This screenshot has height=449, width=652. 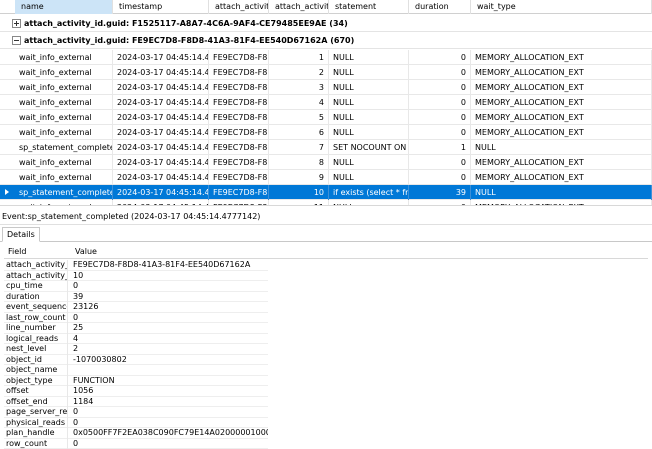 What do you see at coordinates (136, 349) in the screenshot?
I see `detail-row: nest_level 2` at bounding box center [136, 349].